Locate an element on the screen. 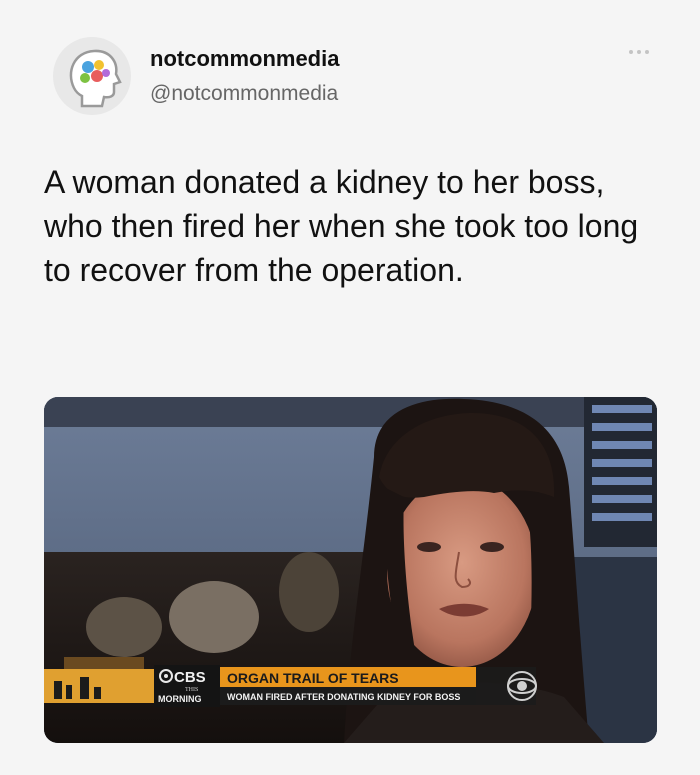 This screenshot has height=775, width=700. brain-profile-icon is located at coordinates (92, 76).